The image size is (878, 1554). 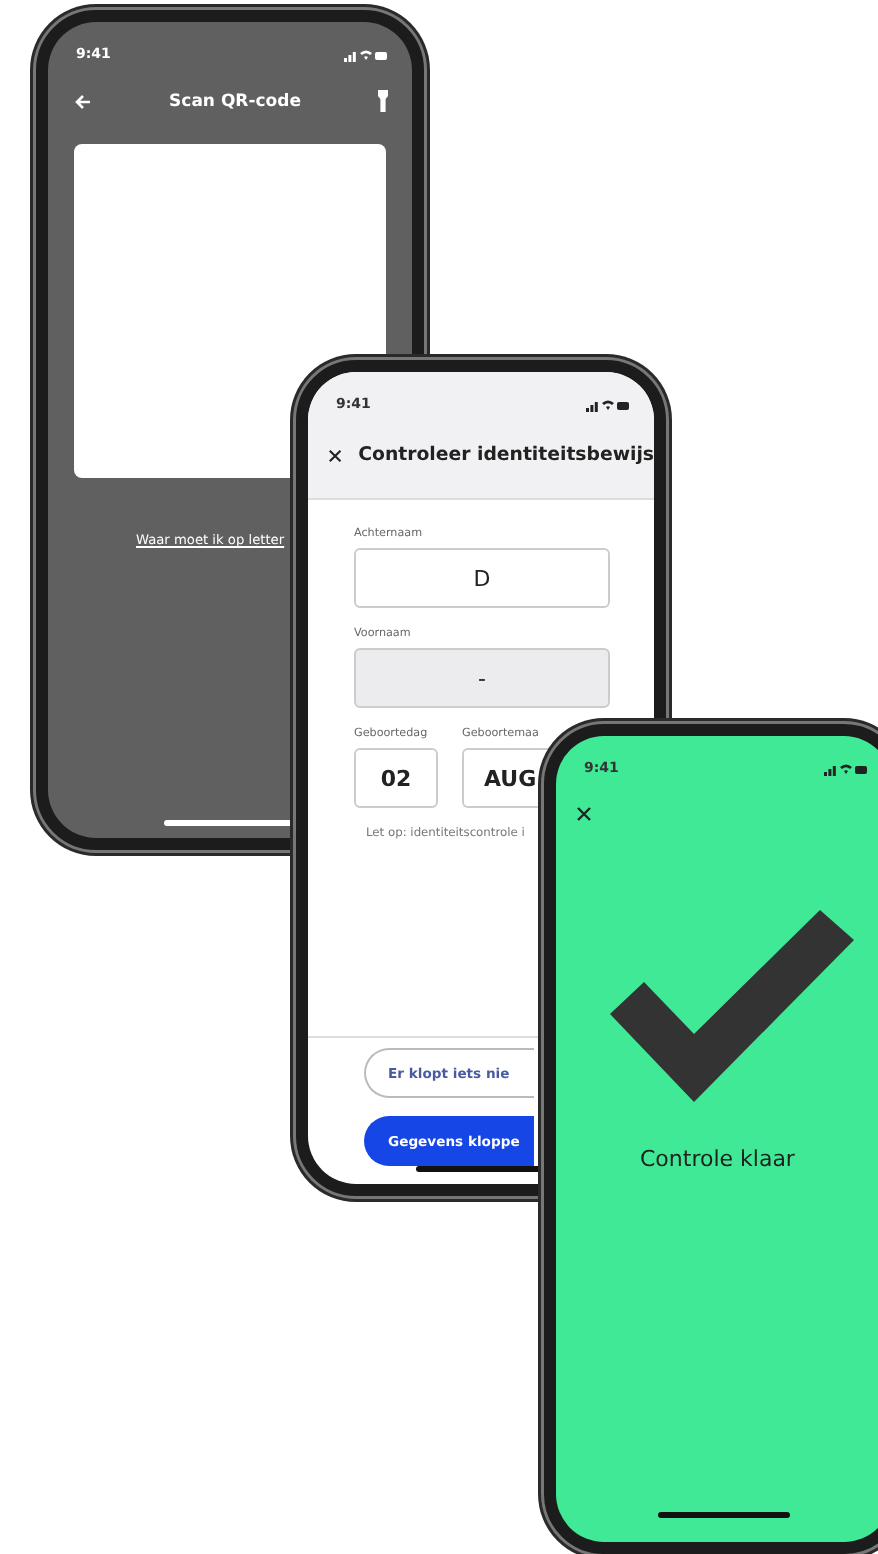 What do you see at coordinates (482, 578) in the screenshot?
I see `text-field: D` at bounding box center [482, 578].